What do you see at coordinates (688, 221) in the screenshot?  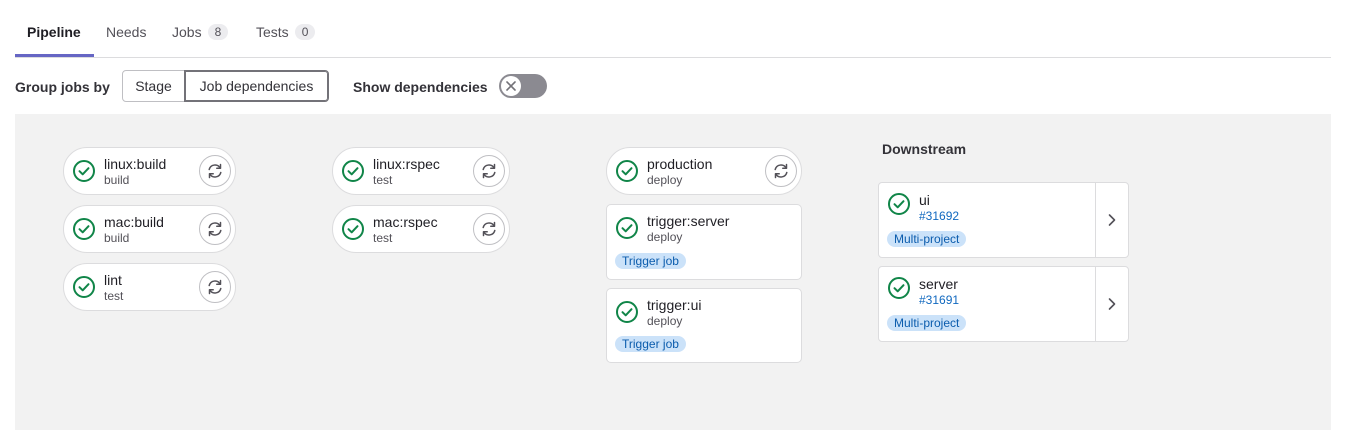 I see `job-name: trigger:server` at bounding box center [688, 221].